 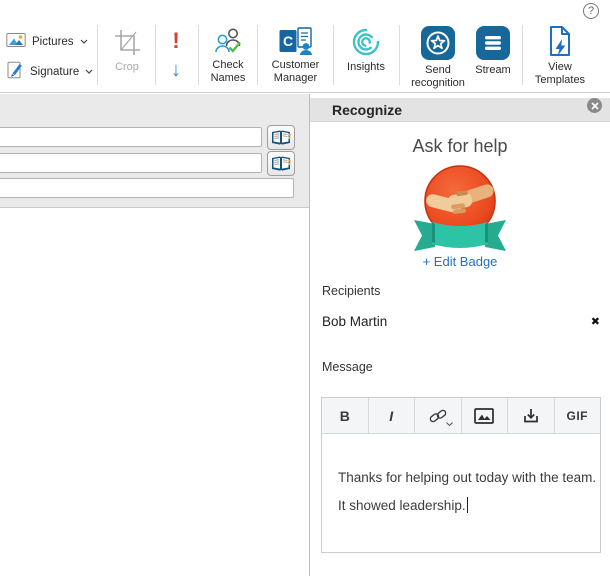 What do you see at coordinates (366, 67) in the screenshot?
I see `insights-label: Insights` at bounding box center [366, 67].